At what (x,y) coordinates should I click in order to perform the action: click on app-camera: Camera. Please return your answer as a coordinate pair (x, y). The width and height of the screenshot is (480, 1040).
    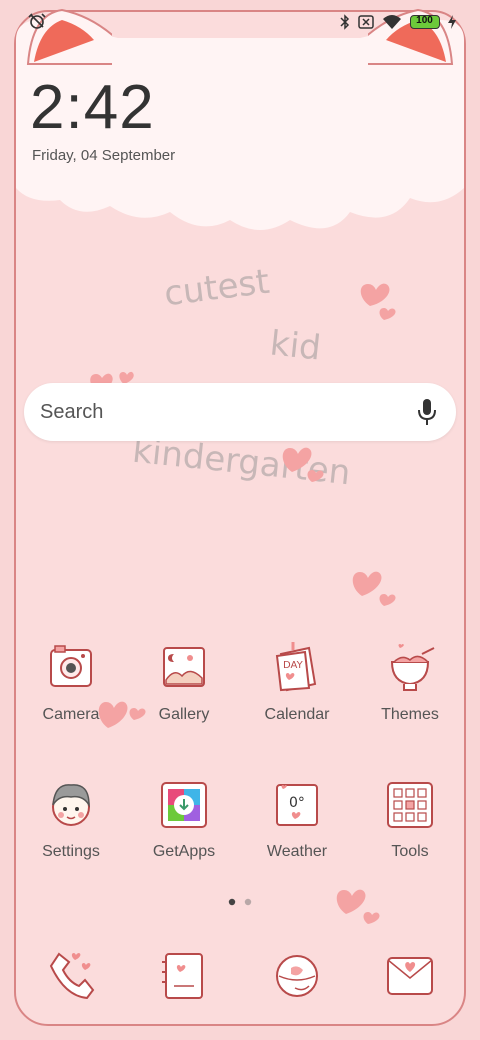
    Looking at the image, I should click on (71, 682).